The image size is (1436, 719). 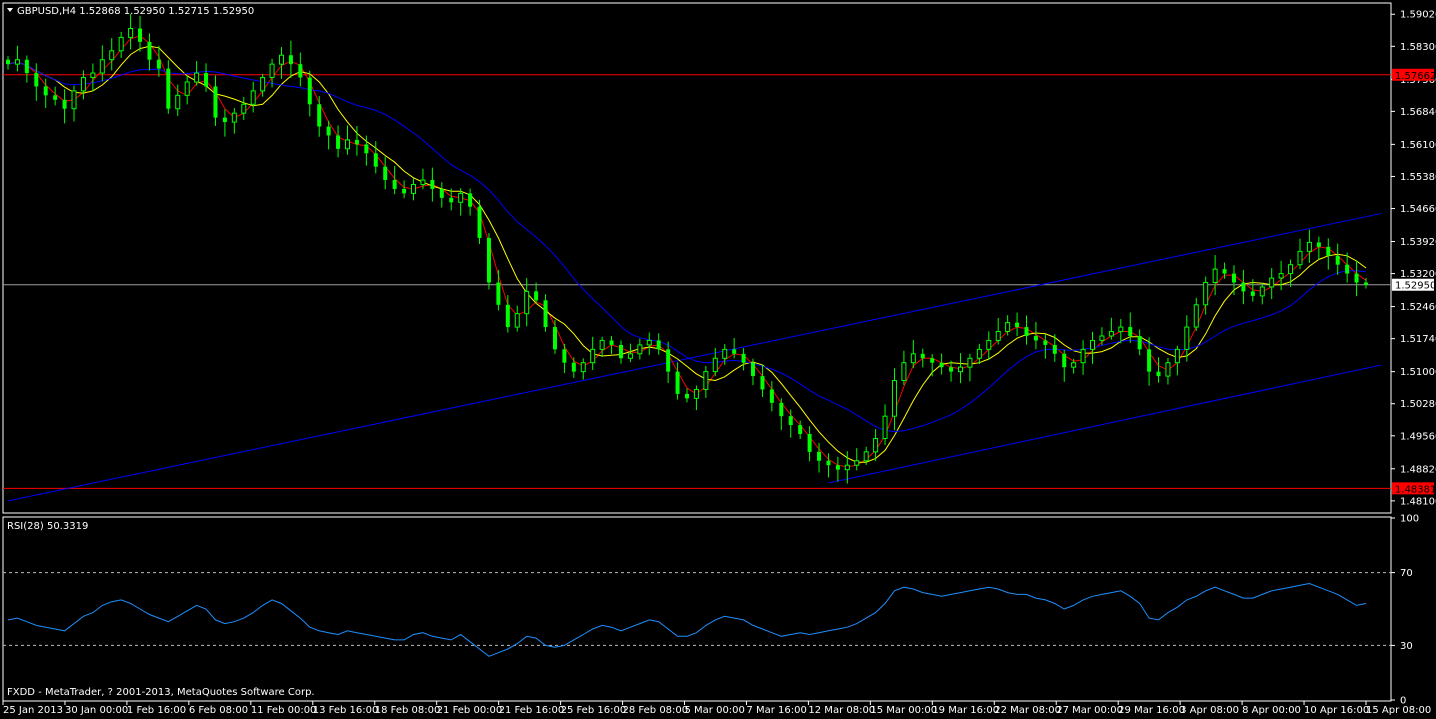 I want to click on svg-text: 1.48381, so click(x=1415, y=489).